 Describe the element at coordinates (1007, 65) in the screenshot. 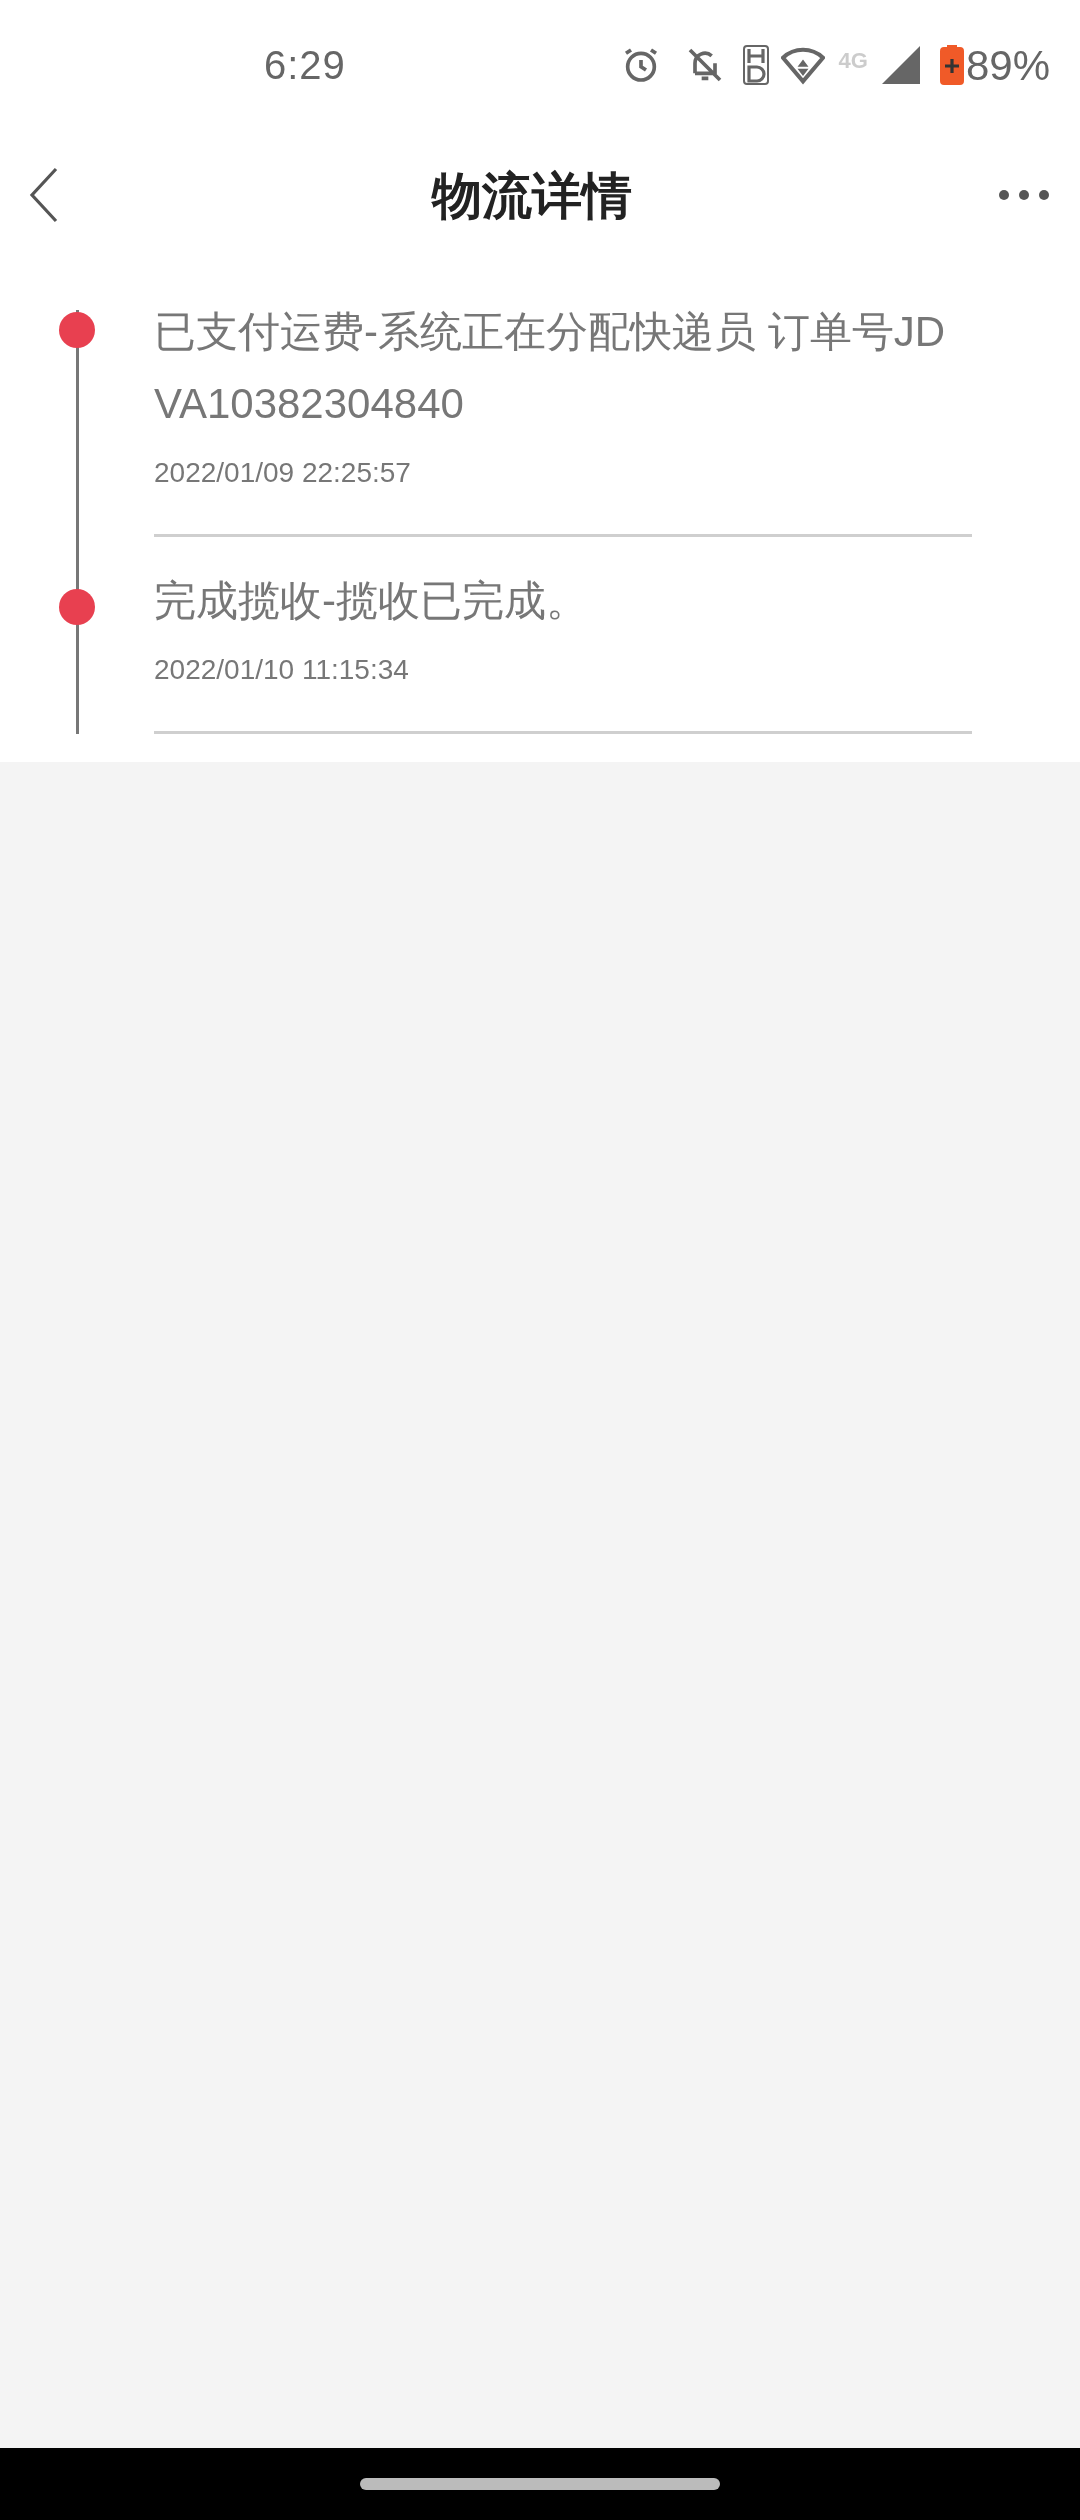

I see `battery-percentage: 89%` at that location.